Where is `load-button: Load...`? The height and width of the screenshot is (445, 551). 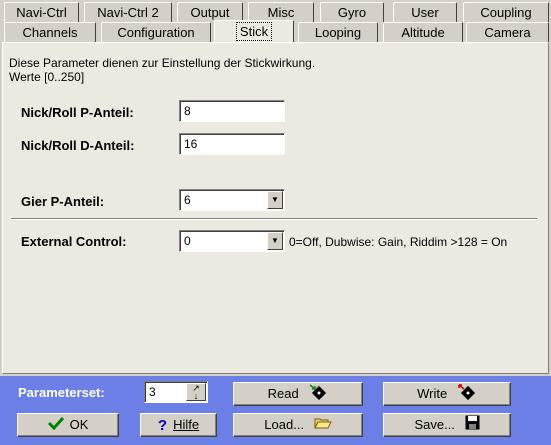
load-button: Load... is located at coordinates (298, 425).